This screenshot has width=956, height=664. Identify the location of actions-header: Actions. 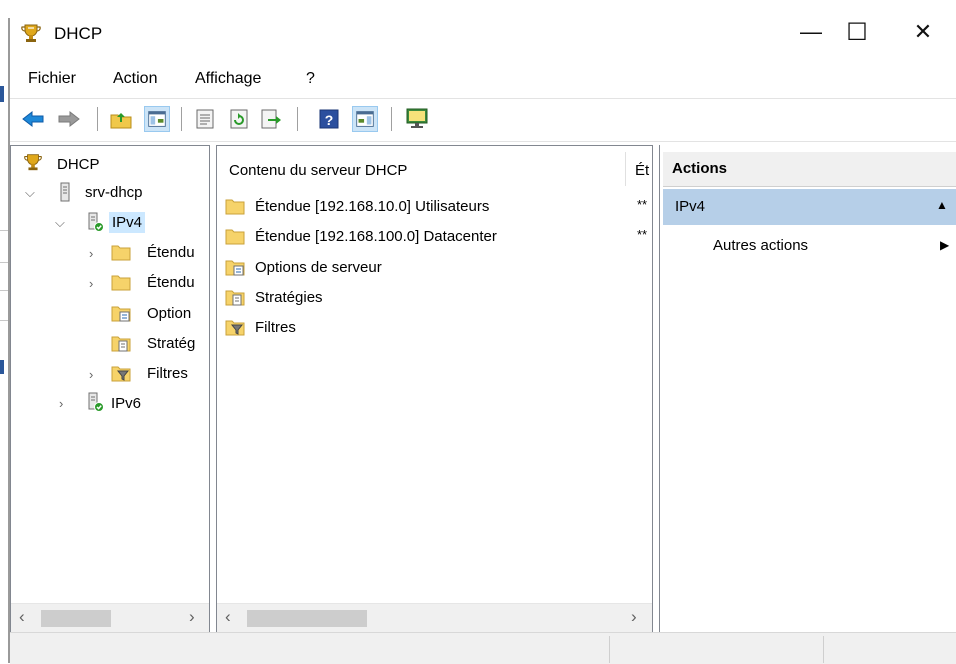
(700, 168).